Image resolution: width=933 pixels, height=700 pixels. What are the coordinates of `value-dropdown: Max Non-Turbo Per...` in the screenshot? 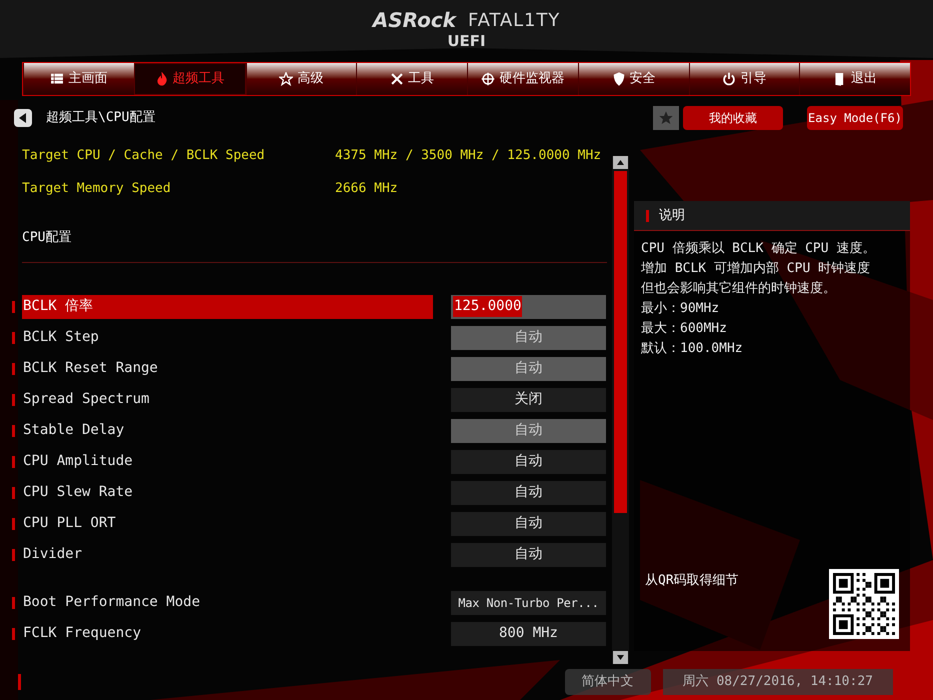 It's located at (528, 602).